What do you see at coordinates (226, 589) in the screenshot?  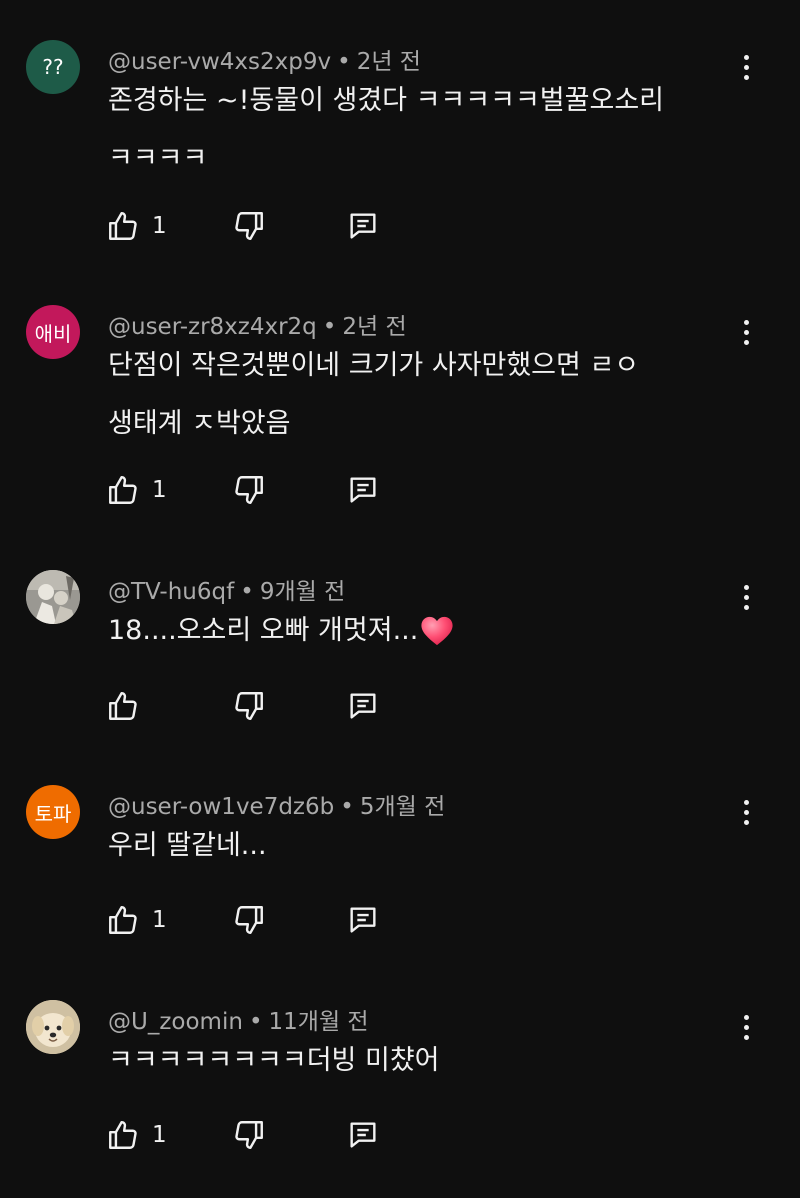 I see `comment-meta: @TV-hu6qf • 9개월 전` at bounding box center [226, 589].